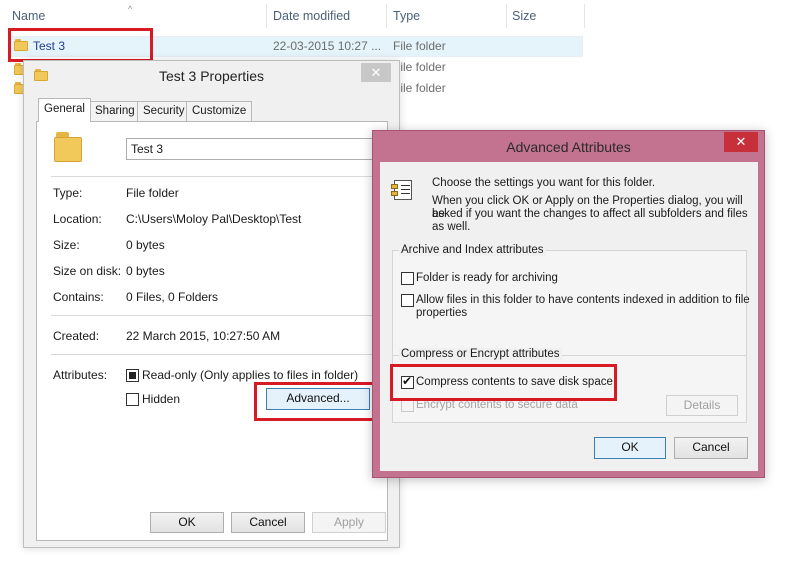 This screenshot has height=565, width=794. Describe the element at coordinates (69, 147) in the screenshot. I see `folder-icon` at that location.